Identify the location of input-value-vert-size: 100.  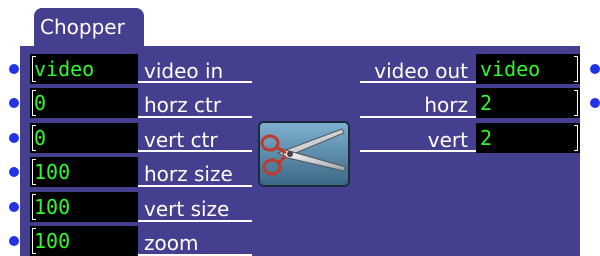
(52, 207).